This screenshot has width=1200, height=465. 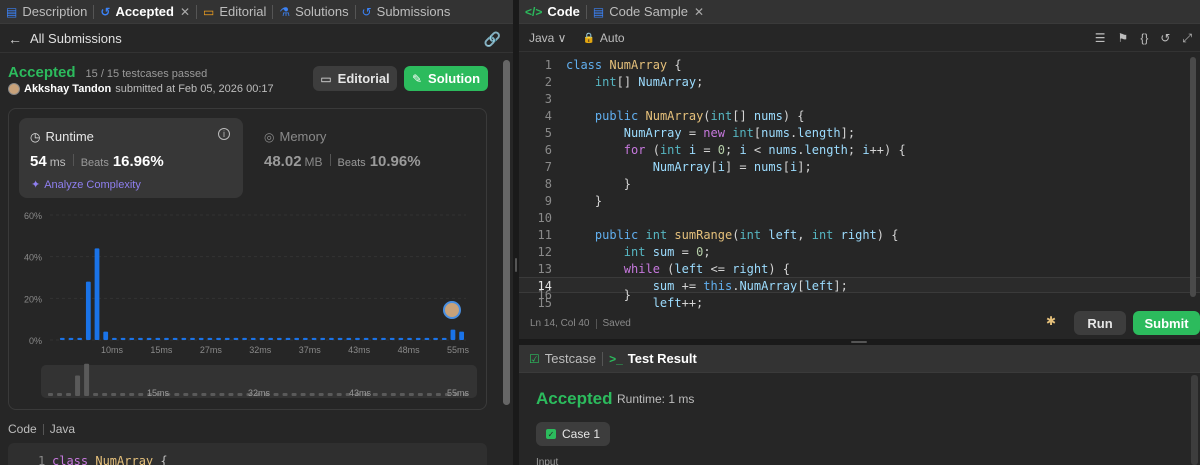 I want to click on braces-icon: {}, so click(x=1144, y=38).